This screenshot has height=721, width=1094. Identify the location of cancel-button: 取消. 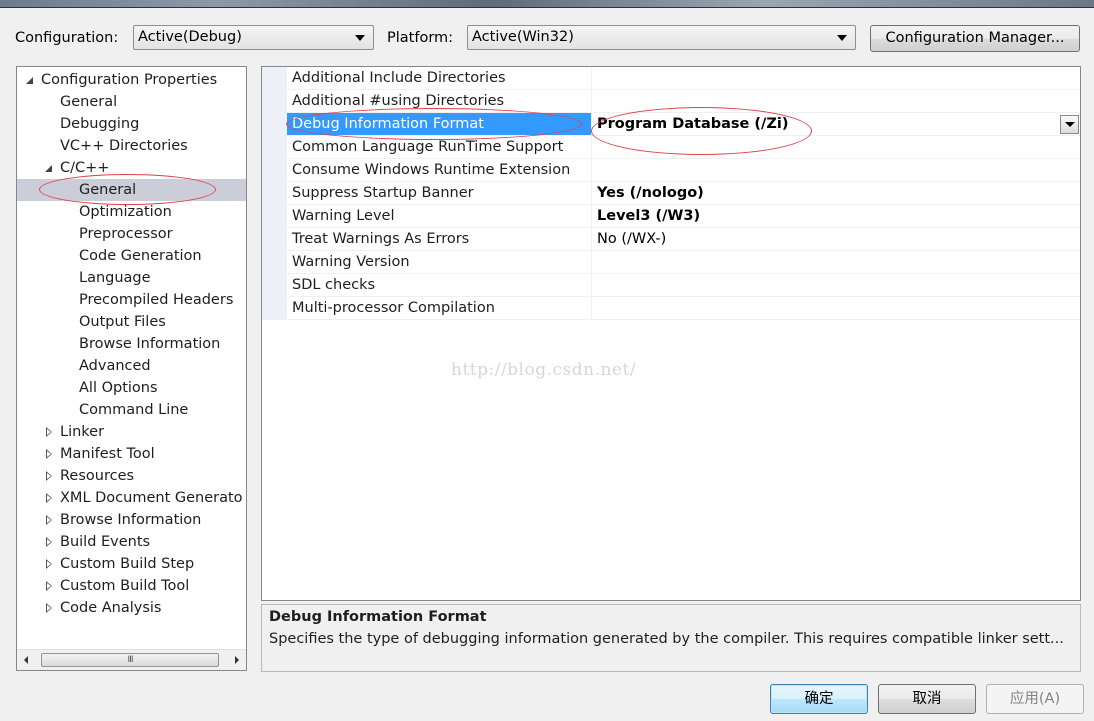
(927, 699).